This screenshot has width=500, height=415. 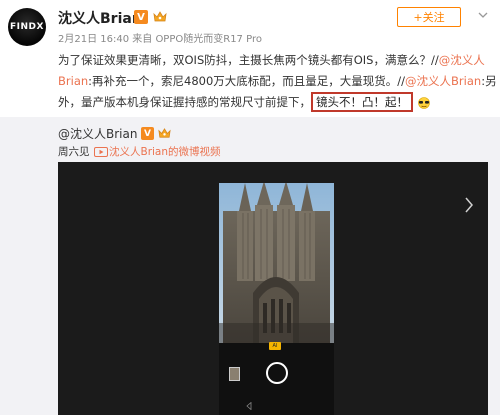 What do you see at coordinates (101, 152) in the screenshot?
I see `video-icon` at bounding box center [101, 152].